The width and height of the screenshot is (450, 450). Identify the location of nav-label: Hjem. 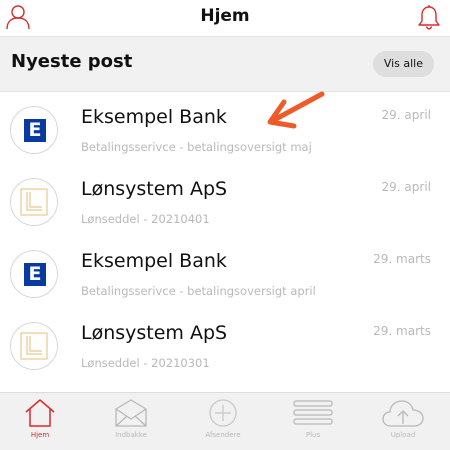
(40, 435).